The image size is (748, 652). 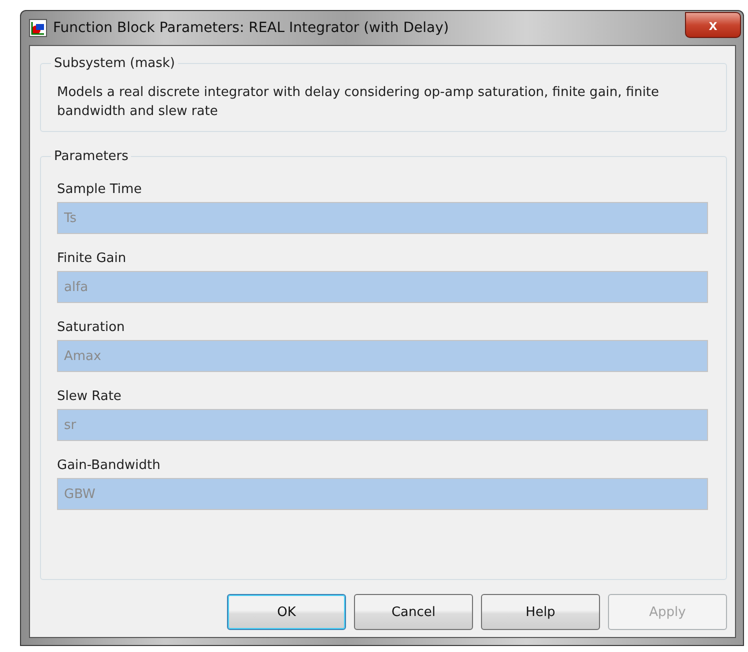 I want to click on field-label: Slew Rate, so click(x=89, y=396).